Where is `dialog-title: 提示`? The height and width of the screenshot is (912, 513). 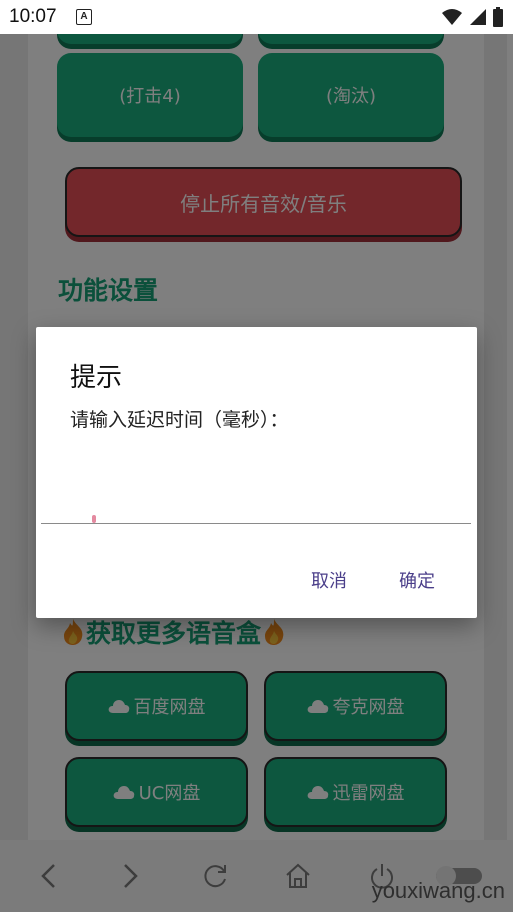 dialog-title: 提示 is located at coordinates (96, 378).